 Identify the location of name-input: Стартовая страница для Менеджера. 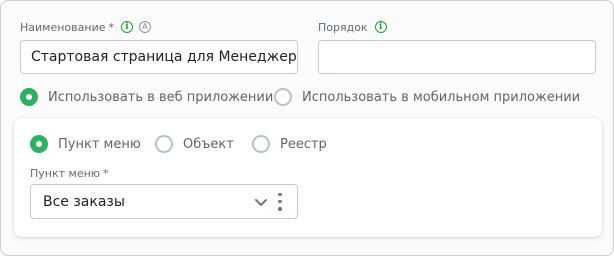
(159, 57).